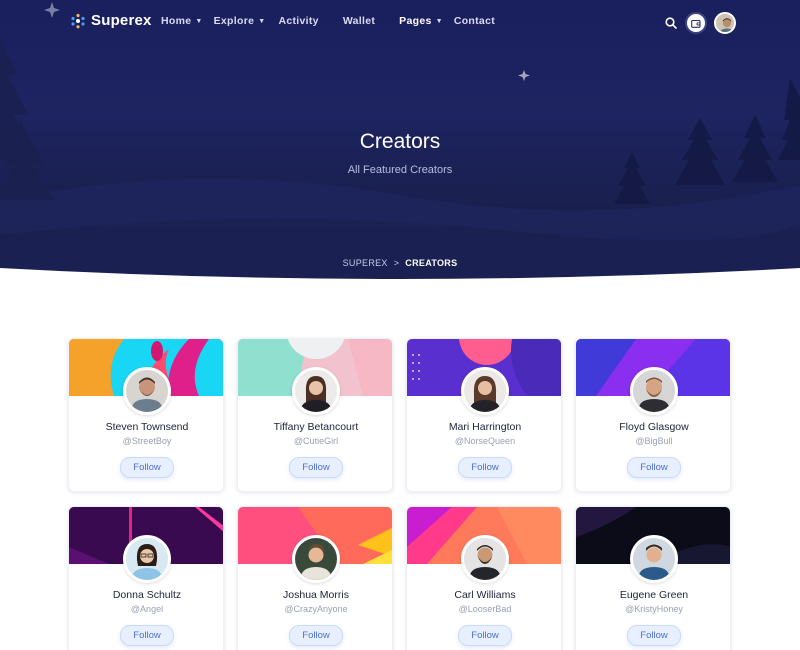 This screenshot has height=650, width=800. I want to click on nav-label-contact: Contact, so click(474, 21).